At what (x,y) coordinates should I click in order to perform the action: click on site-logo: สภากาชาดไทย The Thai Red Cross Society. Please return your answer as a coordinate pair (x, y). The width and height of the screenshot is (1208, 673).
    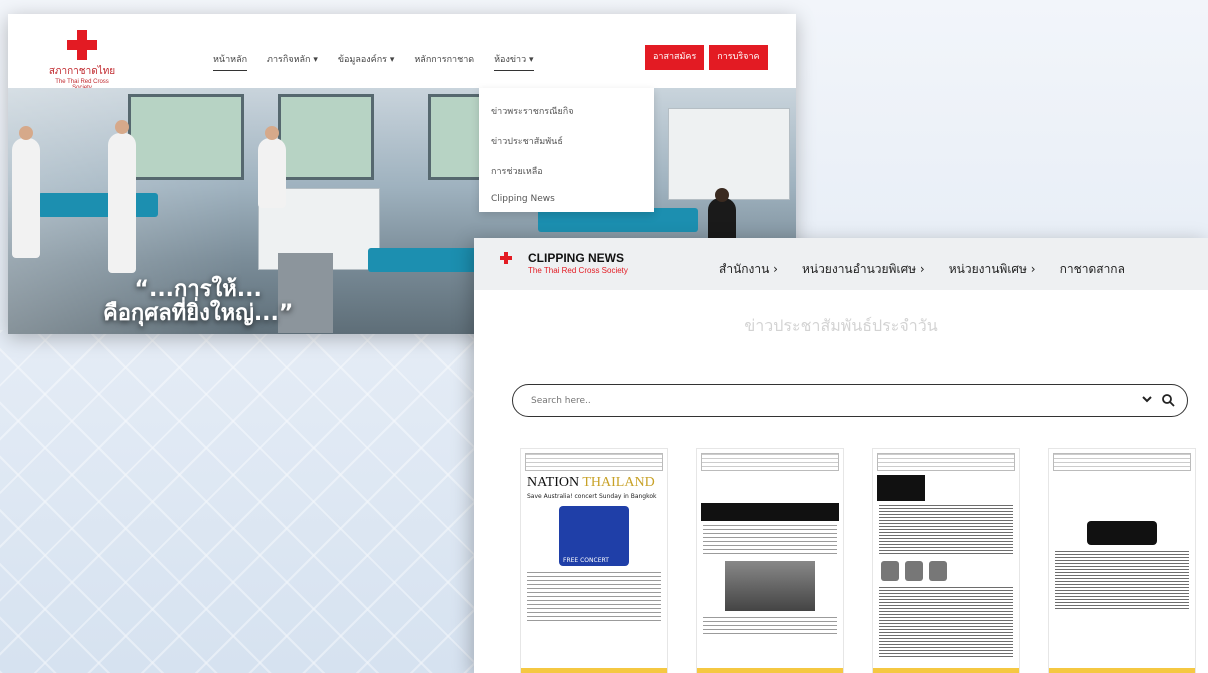
    Looking at the image, I should click on (82, 60).